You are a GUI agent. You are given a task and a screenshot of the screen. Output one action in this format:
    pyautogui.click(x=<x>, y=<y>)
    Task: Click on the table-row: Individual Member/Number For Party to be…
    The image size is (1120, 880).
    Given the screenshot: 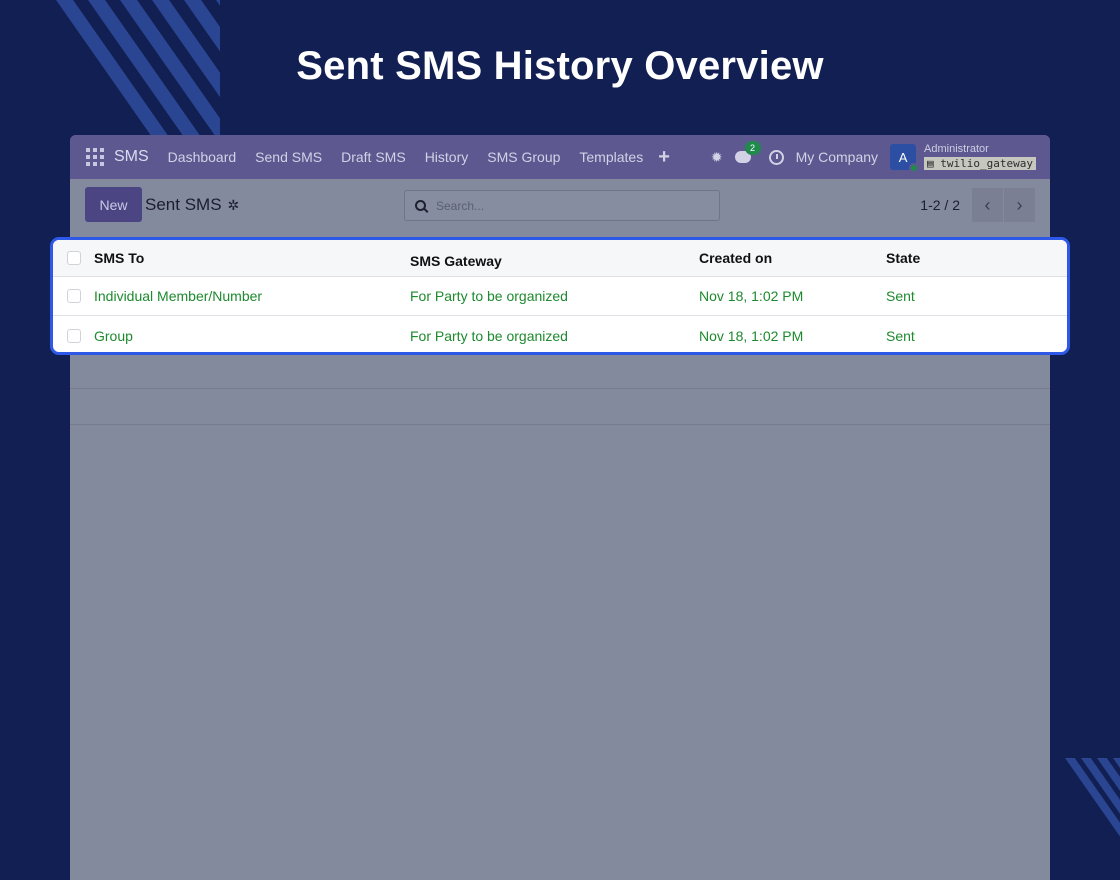 What is the action you would take?
    pyautogui.click(x=560, y=296)
    